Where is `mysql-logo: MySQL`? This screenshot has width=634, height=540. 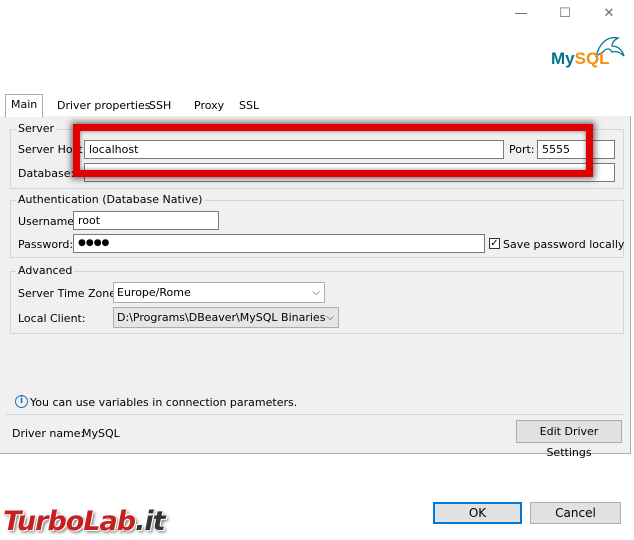
mysql-logo: MySQL is located at coordinates (588, 53).